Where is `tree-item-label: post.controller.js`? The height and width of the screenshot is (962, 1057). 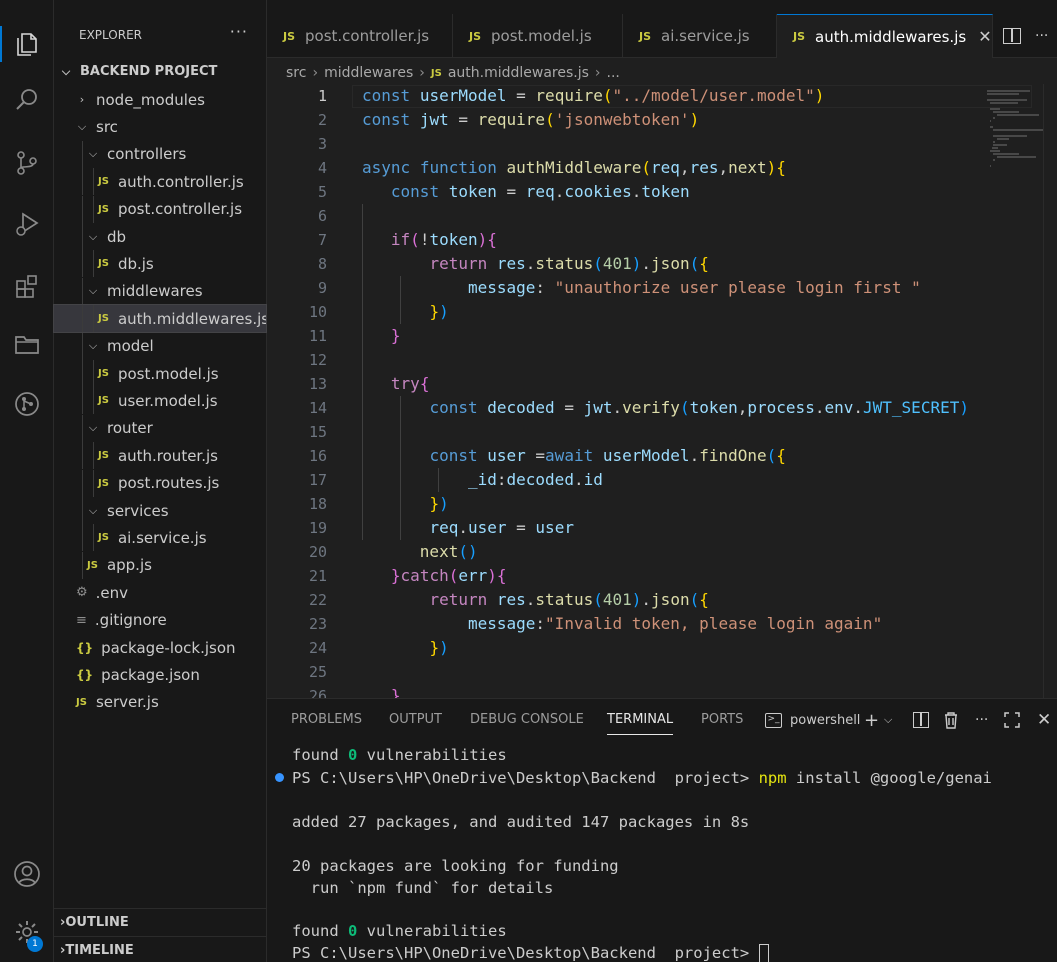
tree-item-label: post.controller.js is located at coordinates (180, 209).